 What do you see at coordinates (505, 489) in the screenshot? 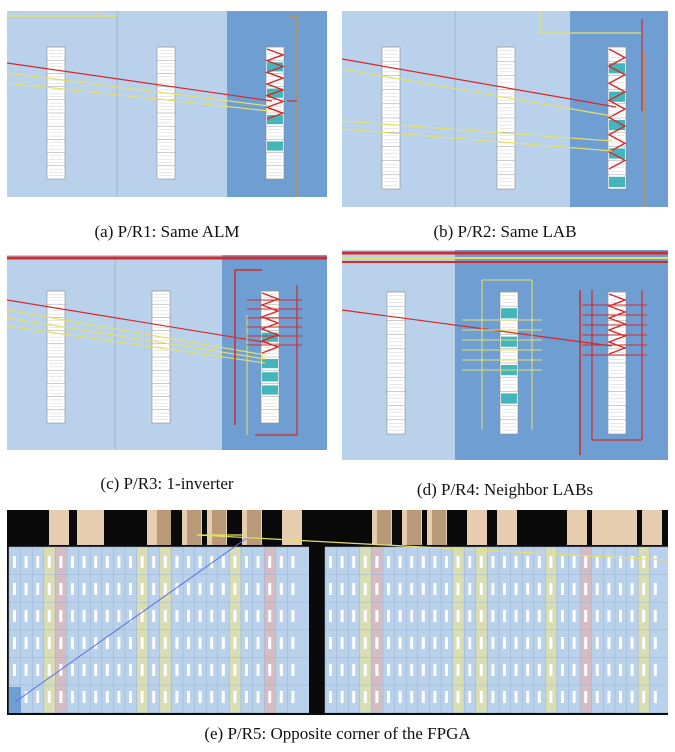
I see `caption-d: (d) P/R4: Neighbor LABs` at bounding box center [505, 489].